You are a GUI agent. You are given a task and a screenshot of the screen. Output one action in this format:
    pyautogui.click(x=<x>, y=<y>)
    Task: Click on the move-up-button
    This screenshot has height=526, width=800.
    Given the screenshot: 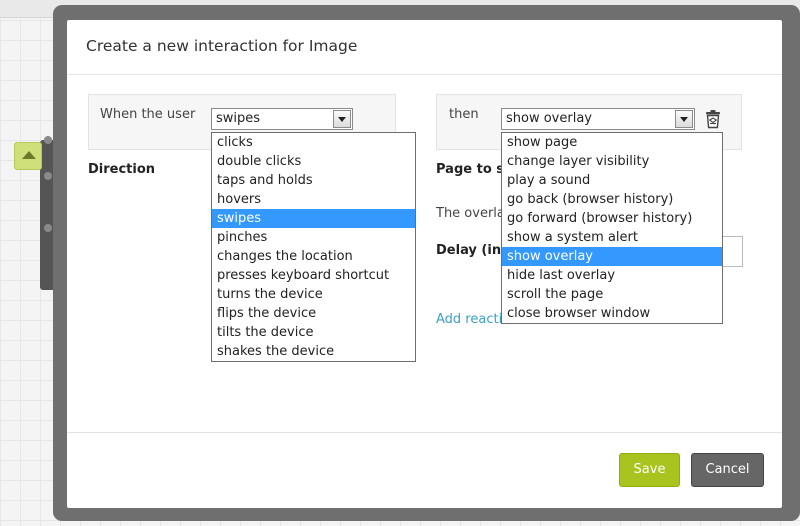 What is the action you would take?
    pyautogui.click(x=28, y=156)
    